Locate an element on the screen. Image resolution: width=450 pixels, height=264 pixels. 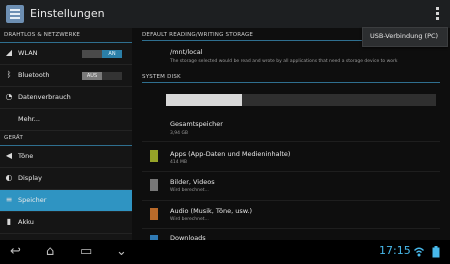
bluetooth-toggle-state: AUS is located at coordinates (92, 76).